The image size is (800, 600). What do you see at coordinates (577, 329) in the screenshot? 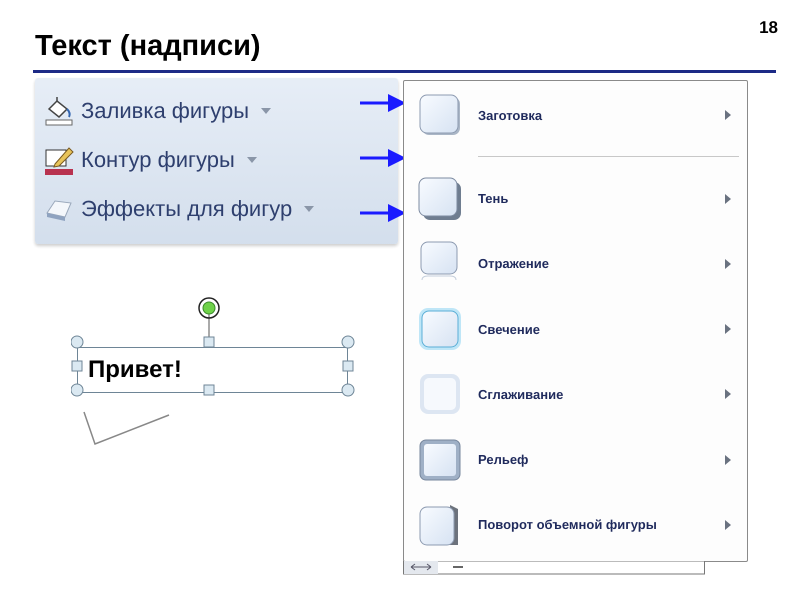
I see `menu-item: Свечение` at bounding box center [577, 329].